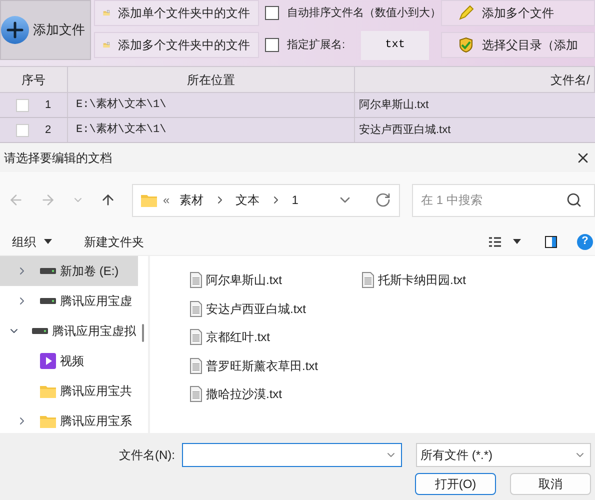 This screenshot has height=500, width=595. What do you see at coordinates (503, 200) in the screenshot?
I see `search-field: 在 1 中搜索` at bounding box center [503, 200].